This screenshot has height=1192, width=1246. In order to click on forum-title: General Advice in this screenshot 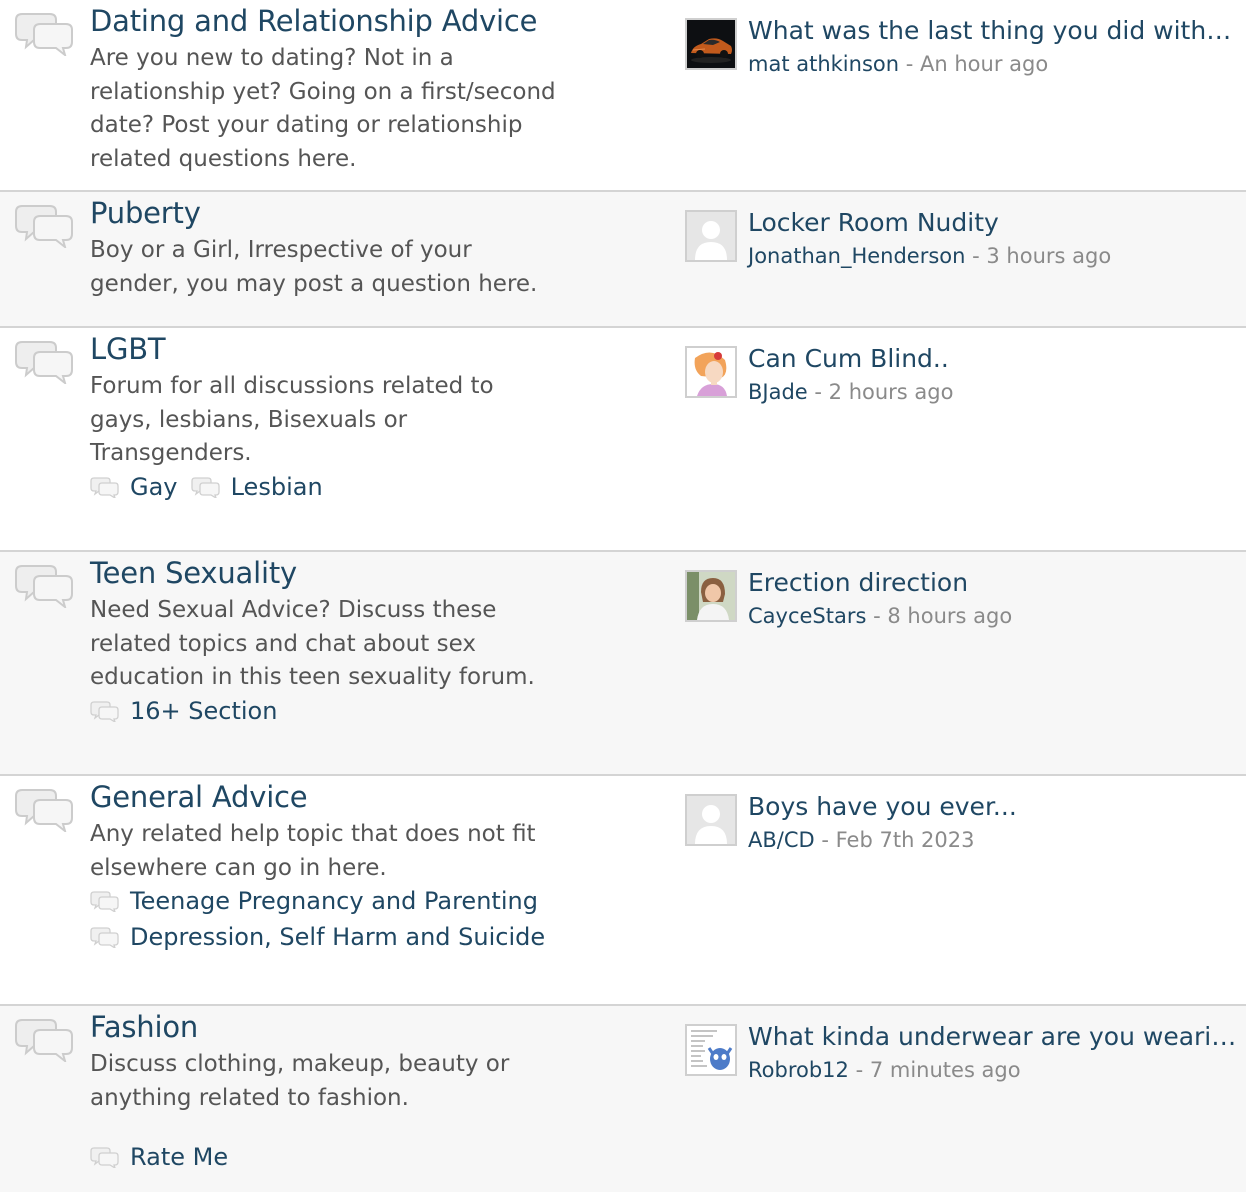, I will do `click(199, 797)`.